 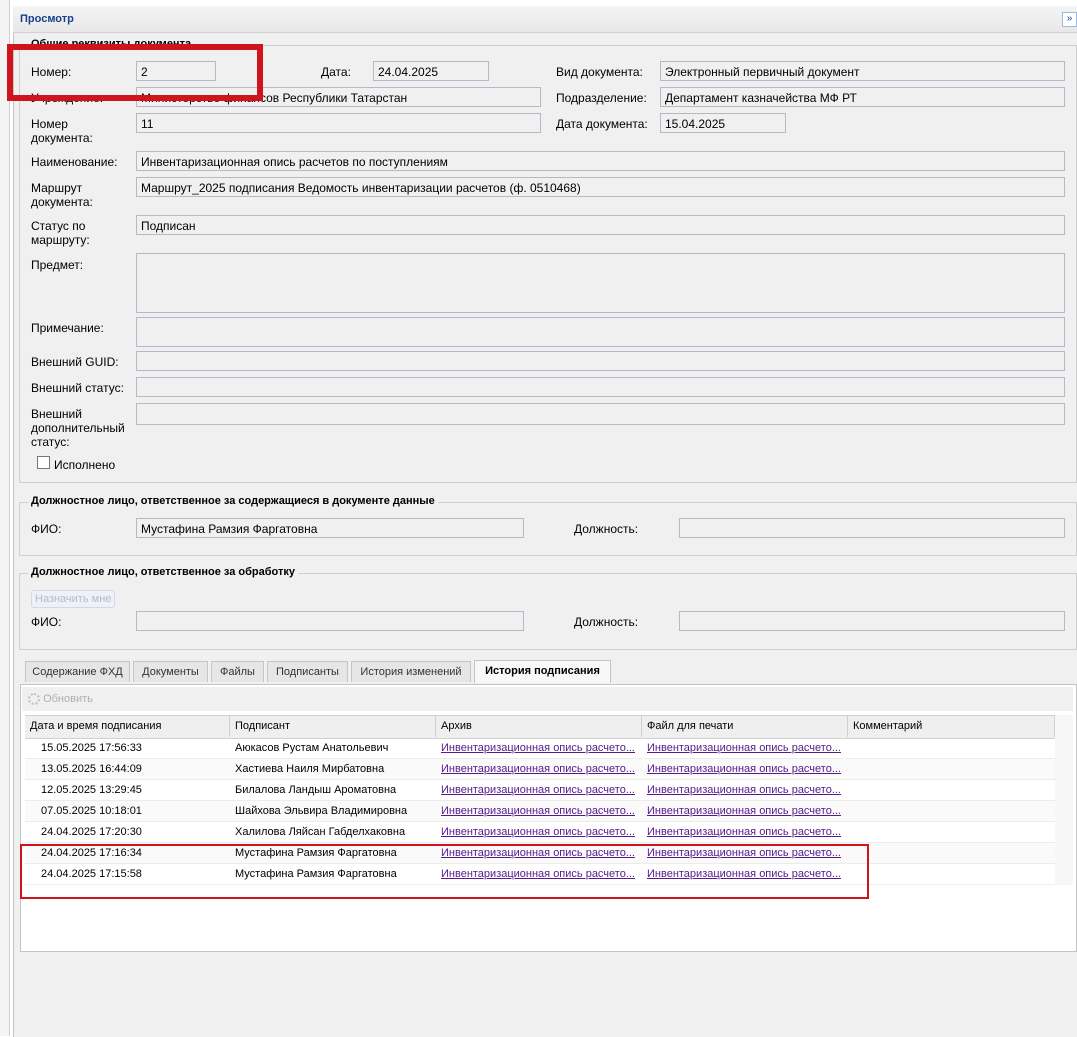 I want to click on resp-fio-field: Мустафина Рамзия Фаргатовна, so click(x=330, y=528).